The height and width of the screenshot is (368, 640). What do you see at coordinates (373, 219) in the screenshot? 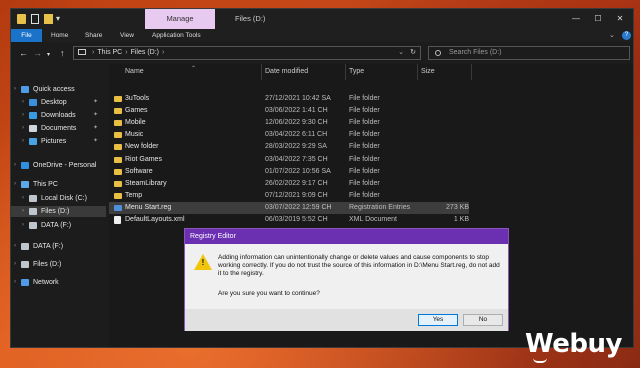
I see `file-type: XML Document` at bounding box center [373, 219].